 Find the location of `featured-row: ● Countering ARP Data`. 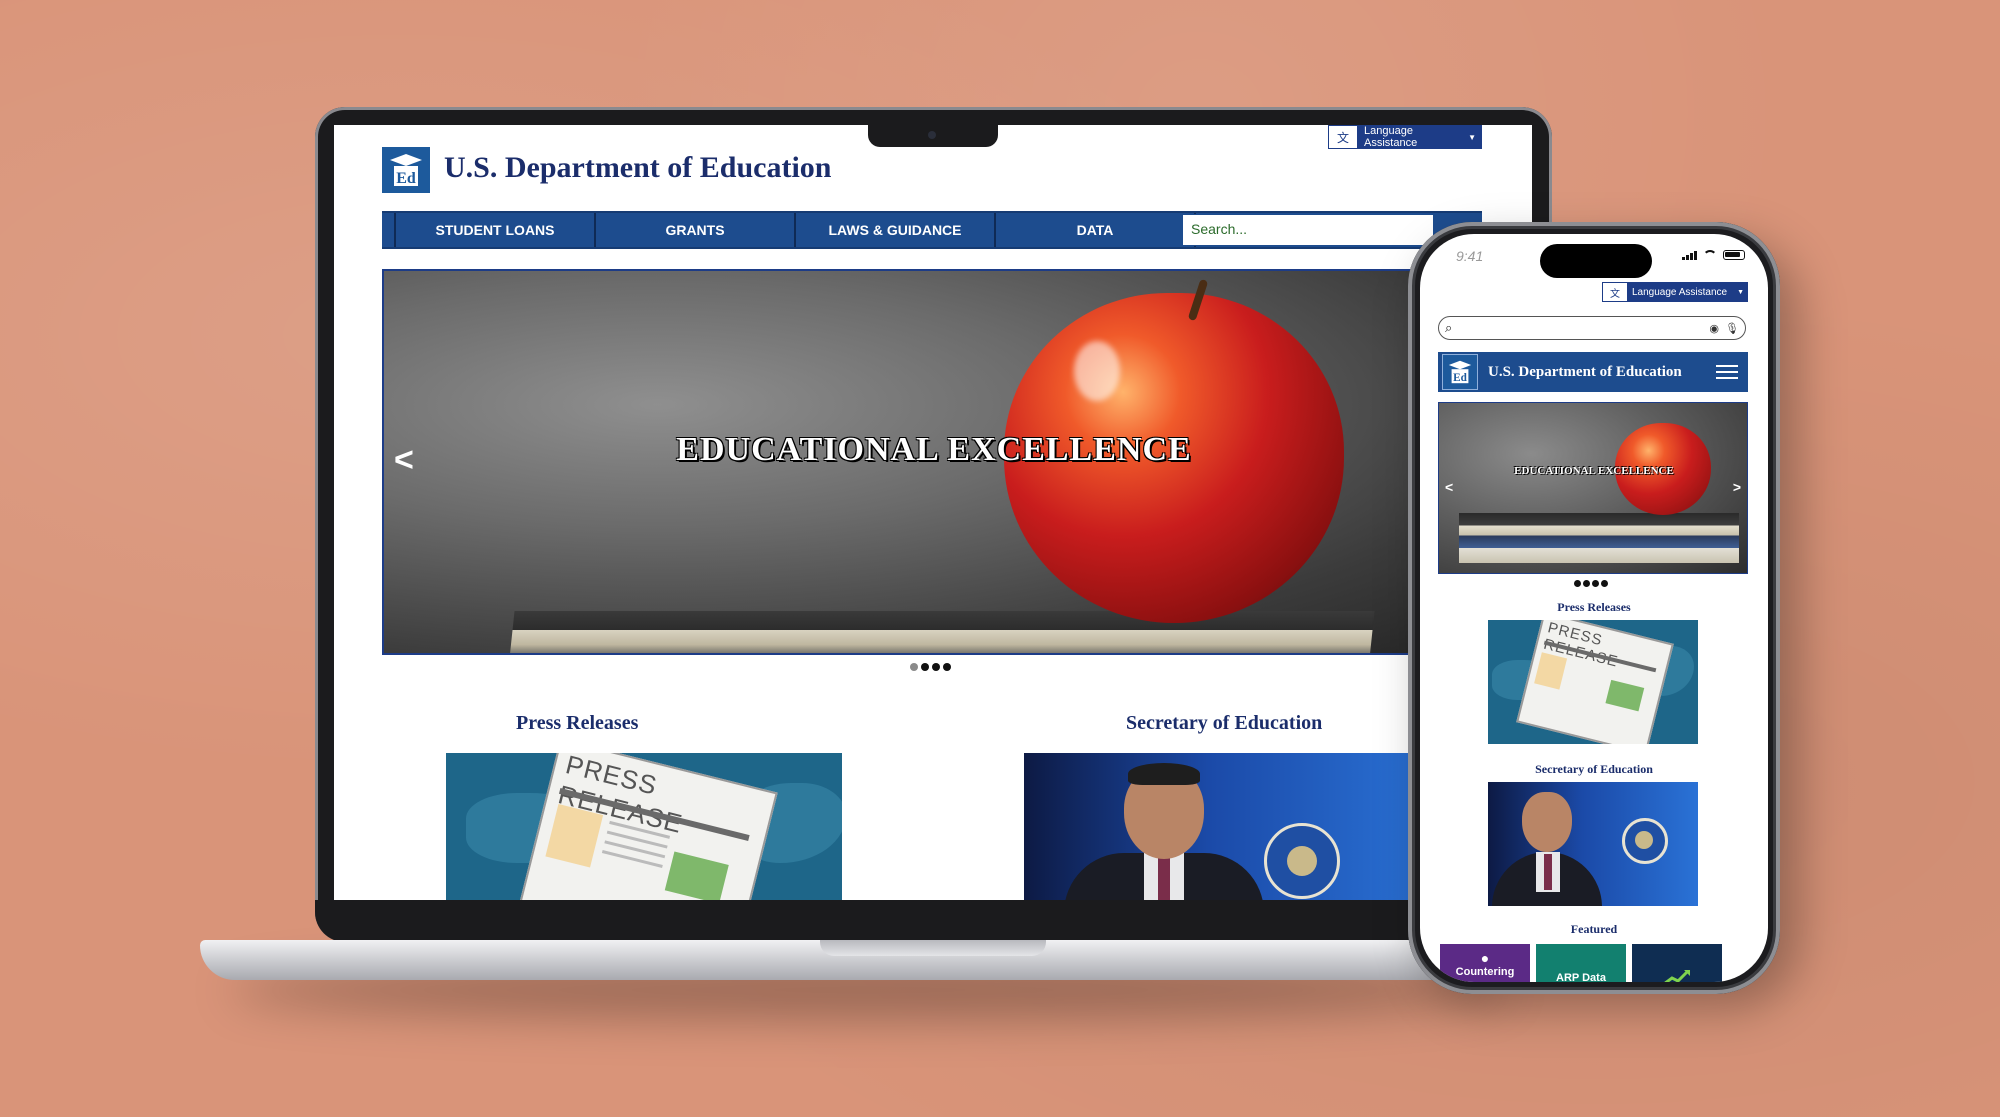

featured-row: ● Countering ARP Data is located at coordinates (1581, 963).